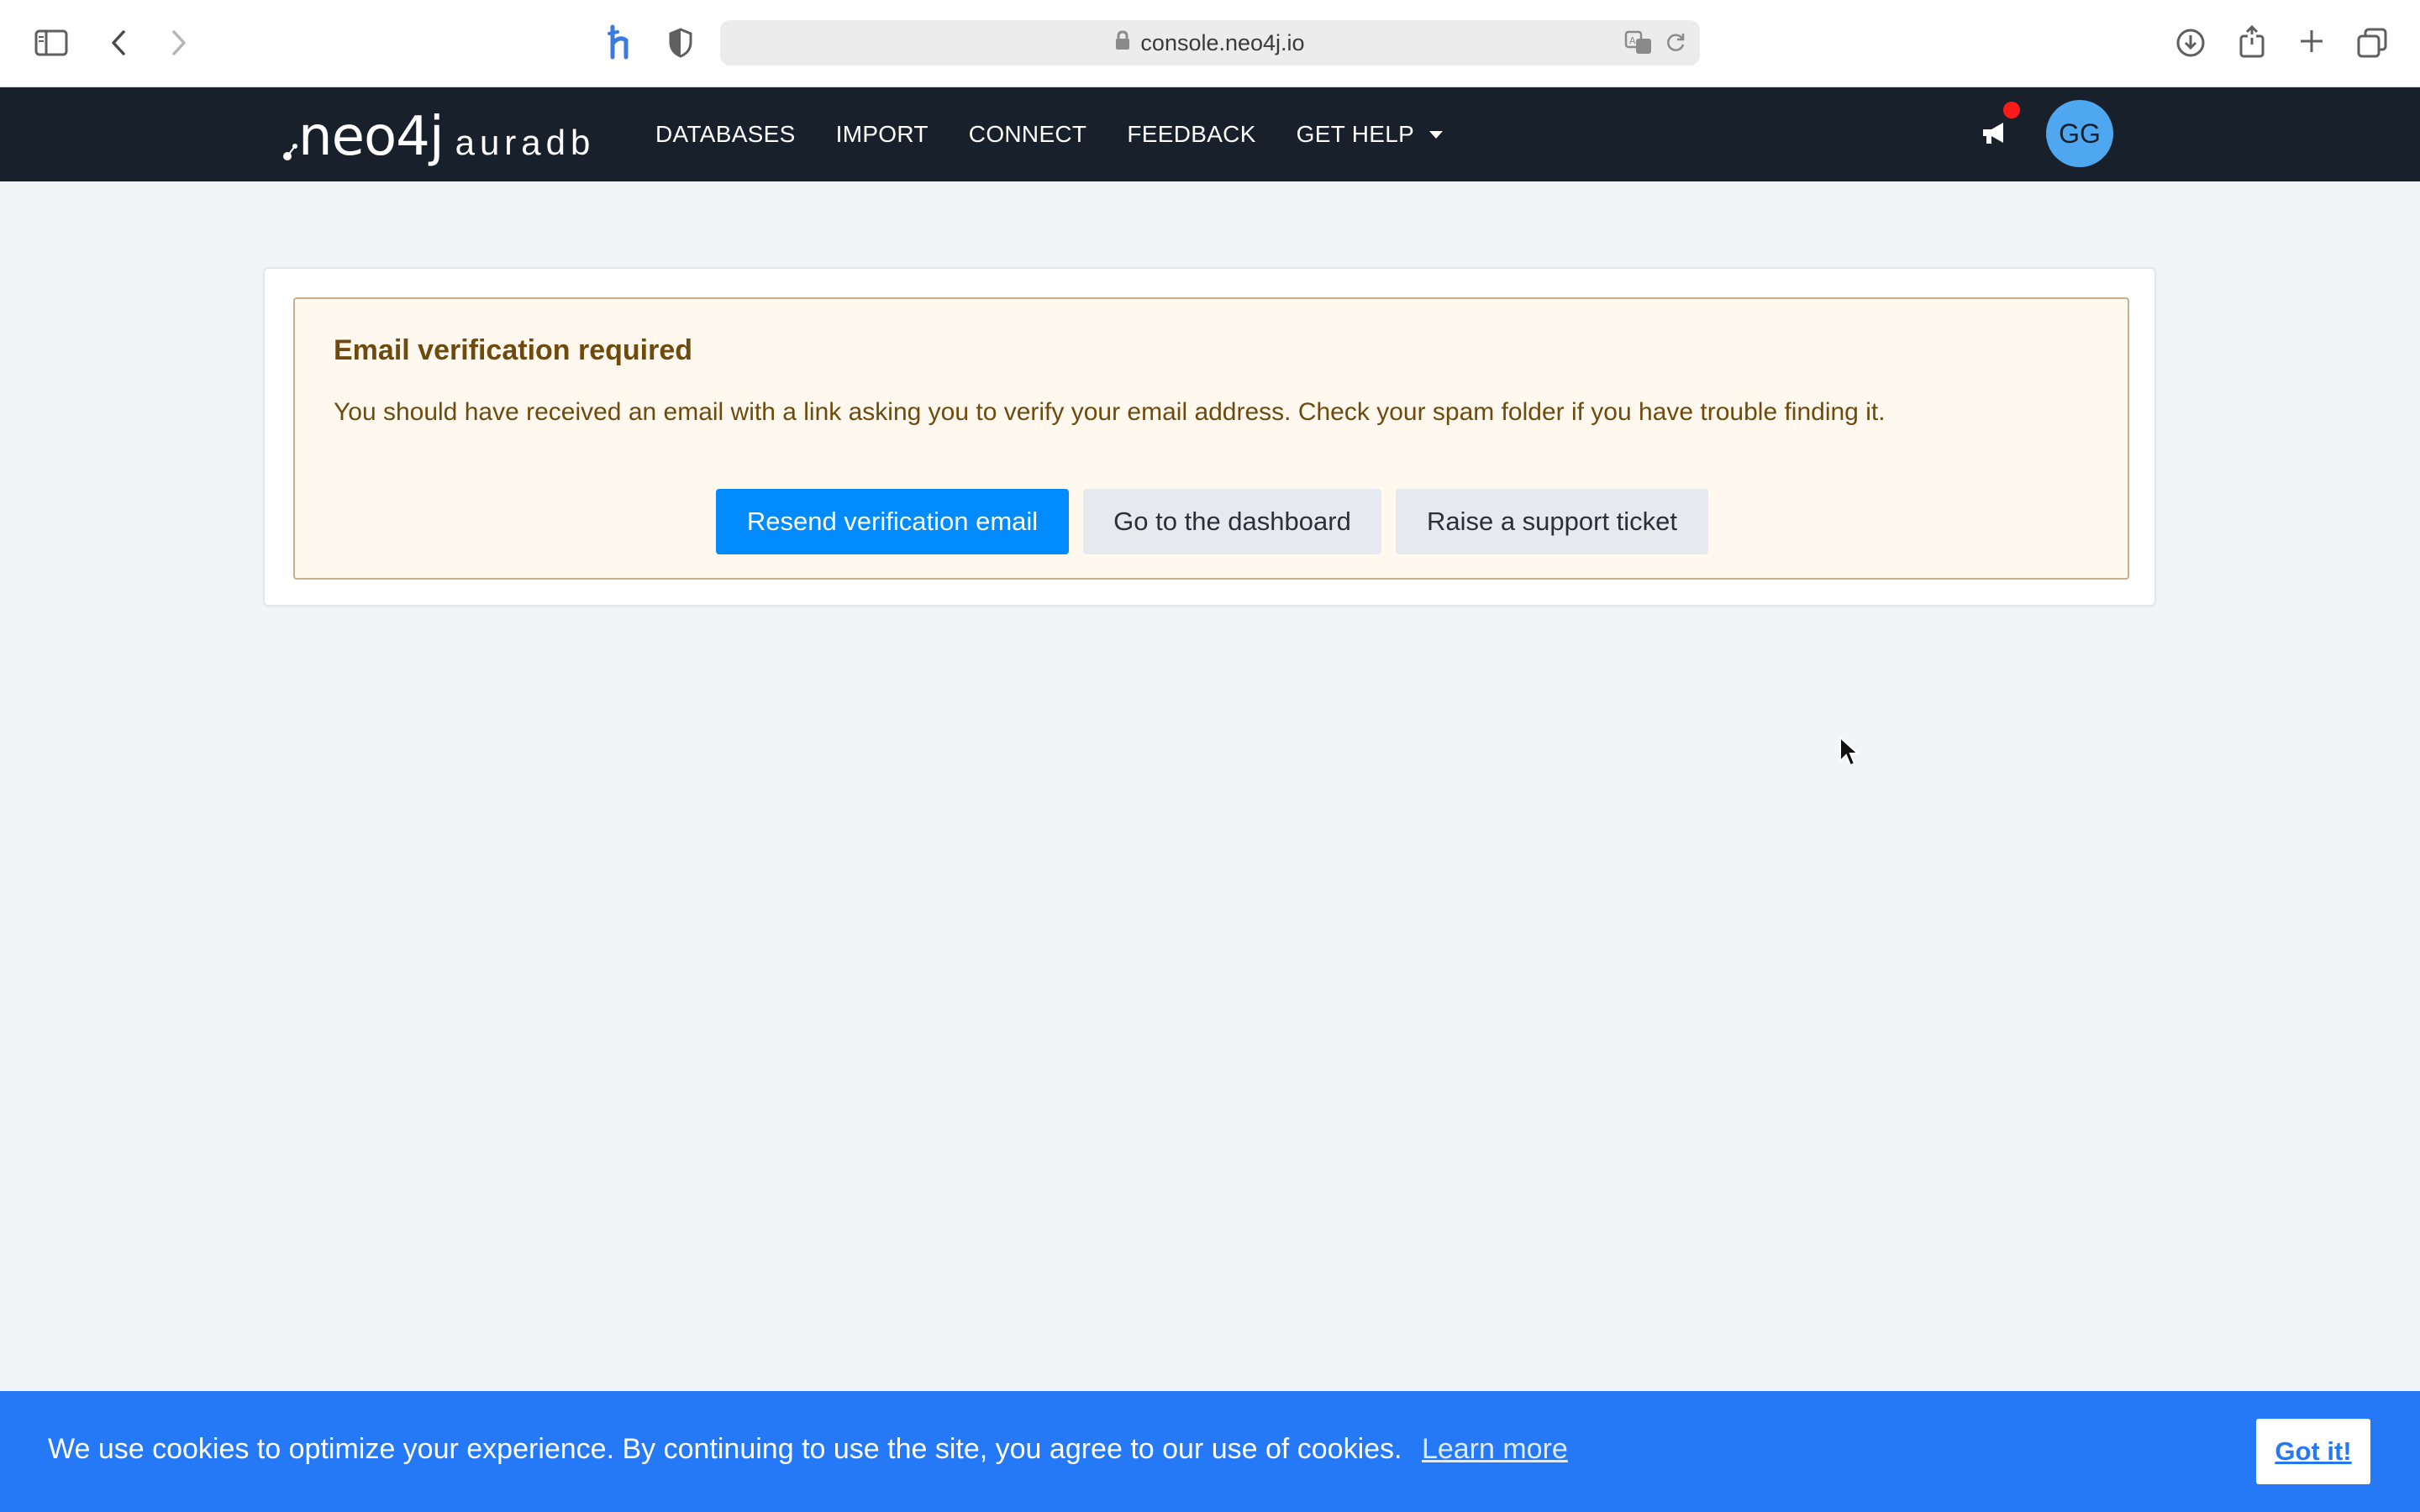  Describe the element at coordinates (179, 43) in the screenshot. I see `forward-icon` at that location.